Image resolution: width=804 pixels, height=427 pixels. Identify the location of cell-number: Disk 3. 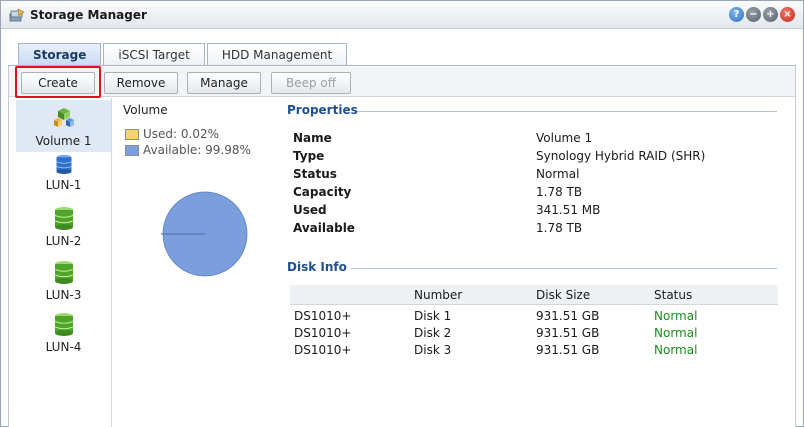
(433, 350).